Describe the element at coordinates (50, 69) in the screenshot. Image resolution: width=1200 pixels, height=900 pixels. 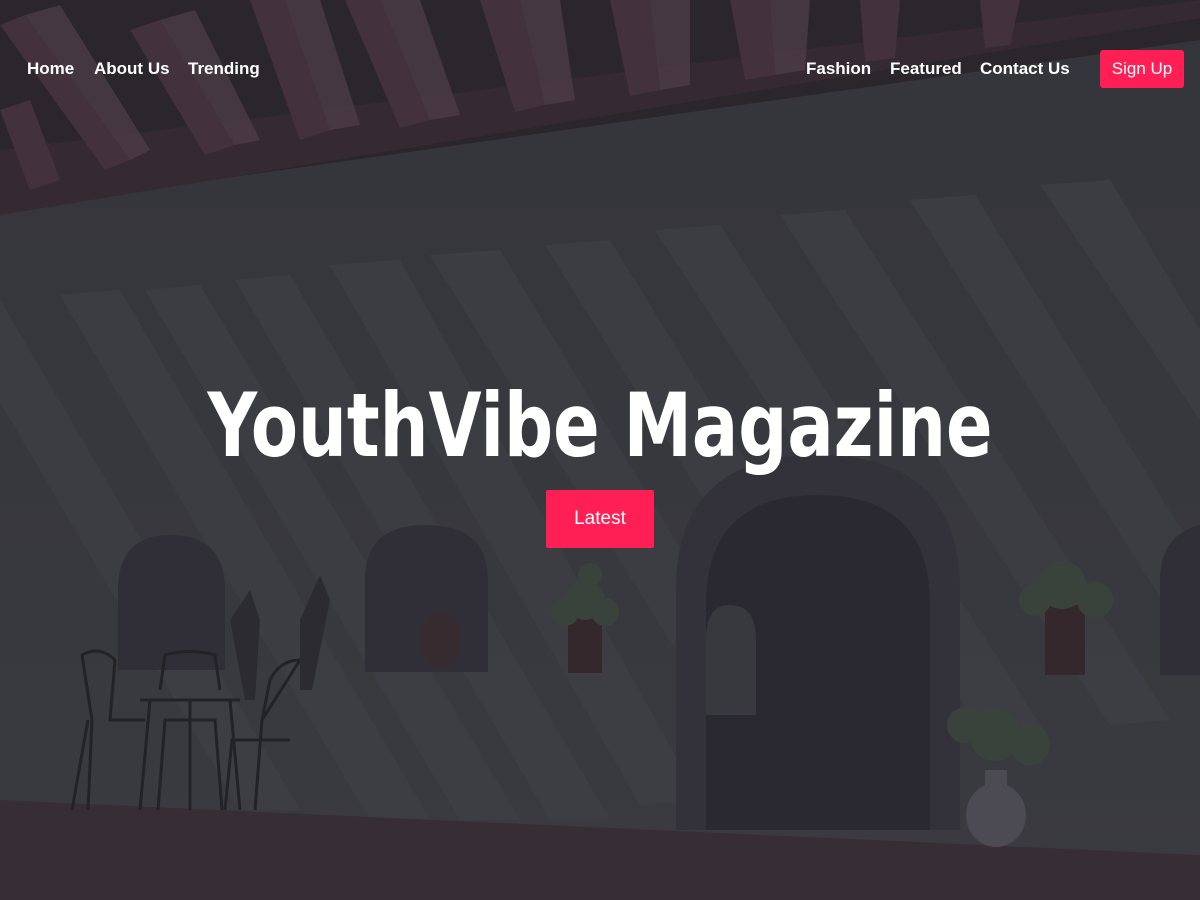
I see `nav-link-home: Home` at that location.